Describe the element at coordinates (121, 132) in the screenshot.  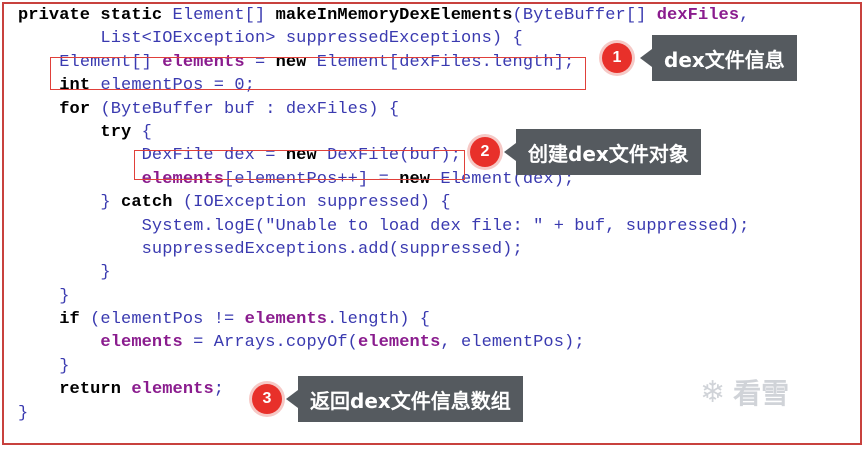
I see `code-token: try` at that location.